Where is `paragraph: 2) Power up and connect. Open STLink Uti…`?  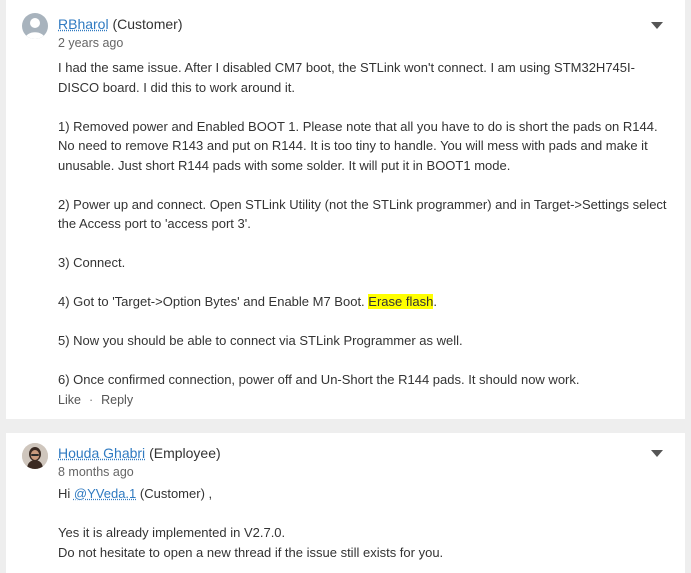 paragraph: 2) Power up and connect. Open STLink Uti… is located at coordinates (362, 214).